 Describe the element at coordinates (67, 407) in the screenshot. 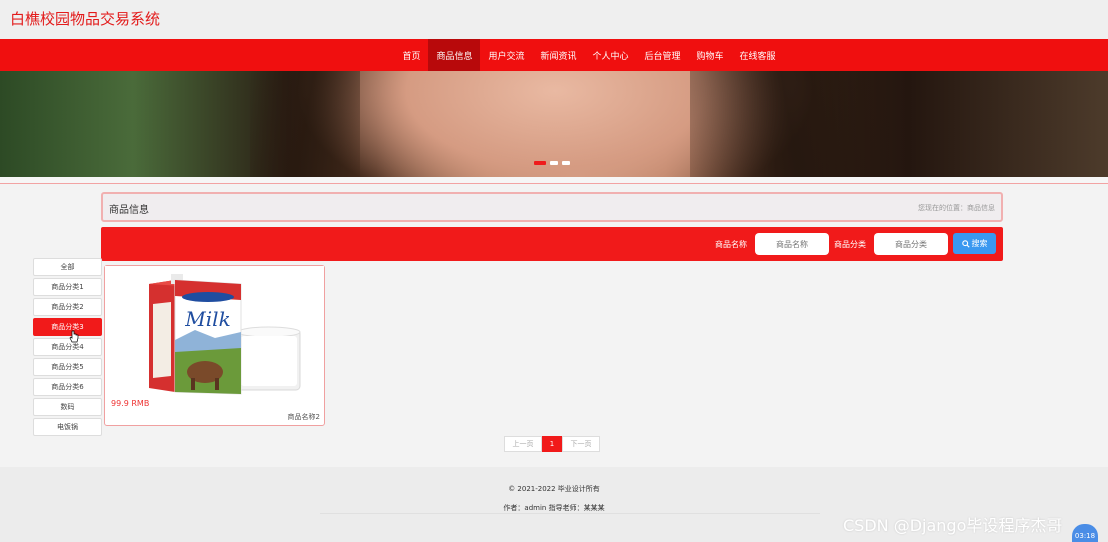

I see `category-item-digital: 数码` at that location.